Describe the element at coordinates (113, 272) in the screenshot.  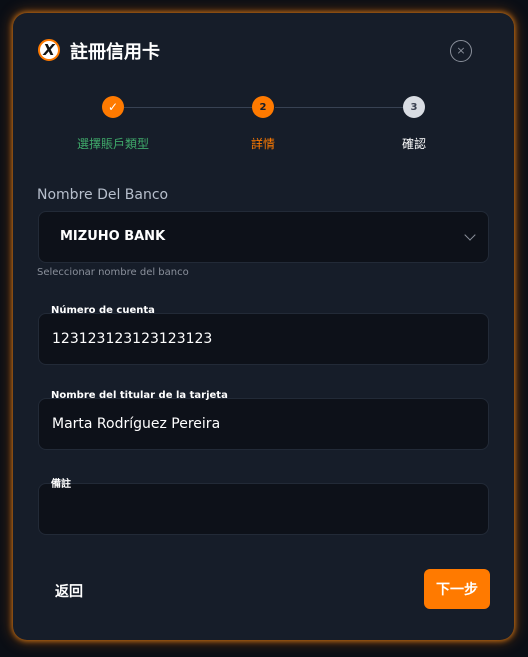
I see `bank-name-helper: Seleccionar nombre del banco` at that location.